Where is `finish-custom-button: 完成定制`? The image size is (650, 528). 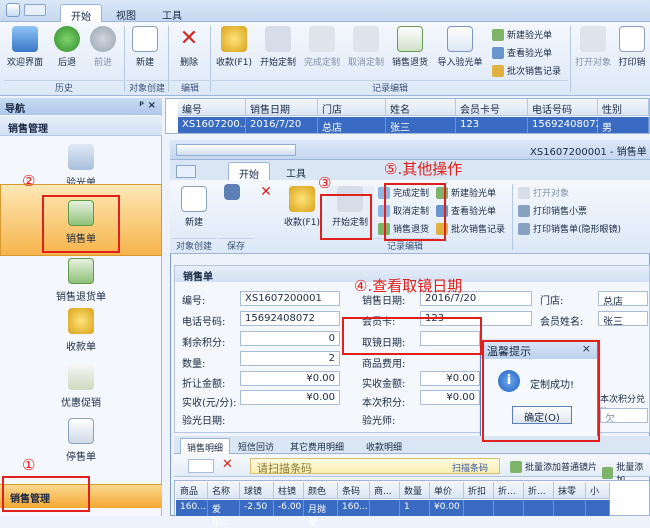 finish-custom-button: 完成定制 is located at coordinates (322, 47).